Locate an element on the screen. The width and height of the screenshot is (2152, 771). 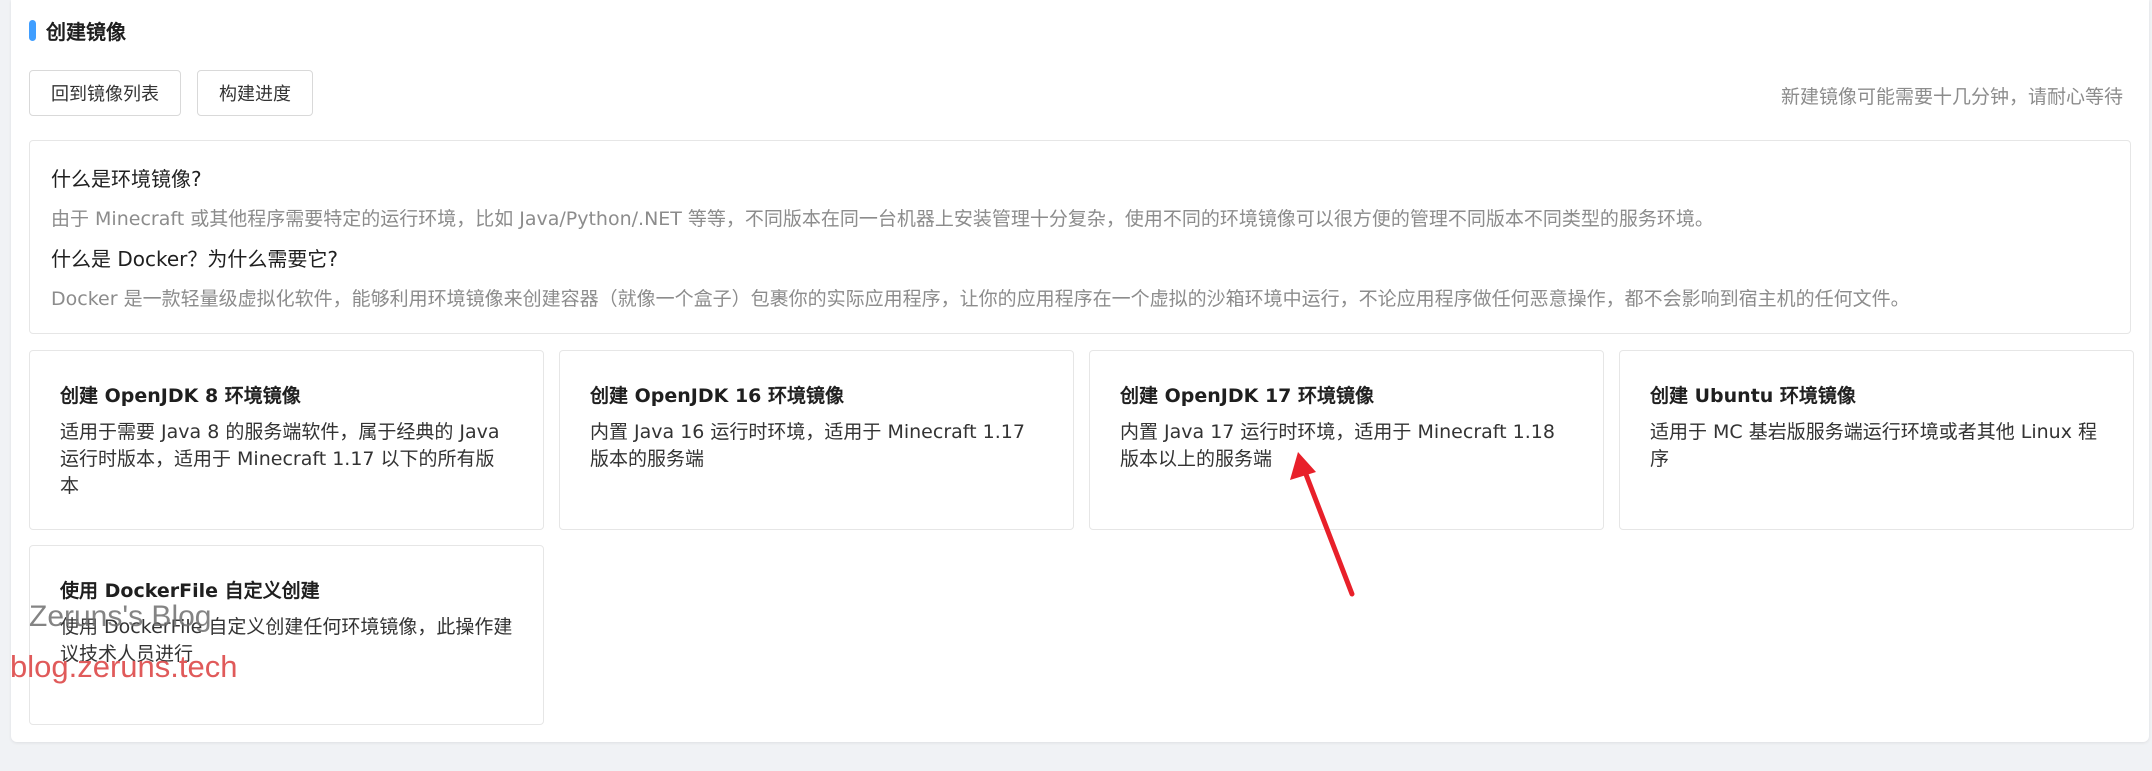
page-header: 创建镜像 is located at coordinates (77, 30).